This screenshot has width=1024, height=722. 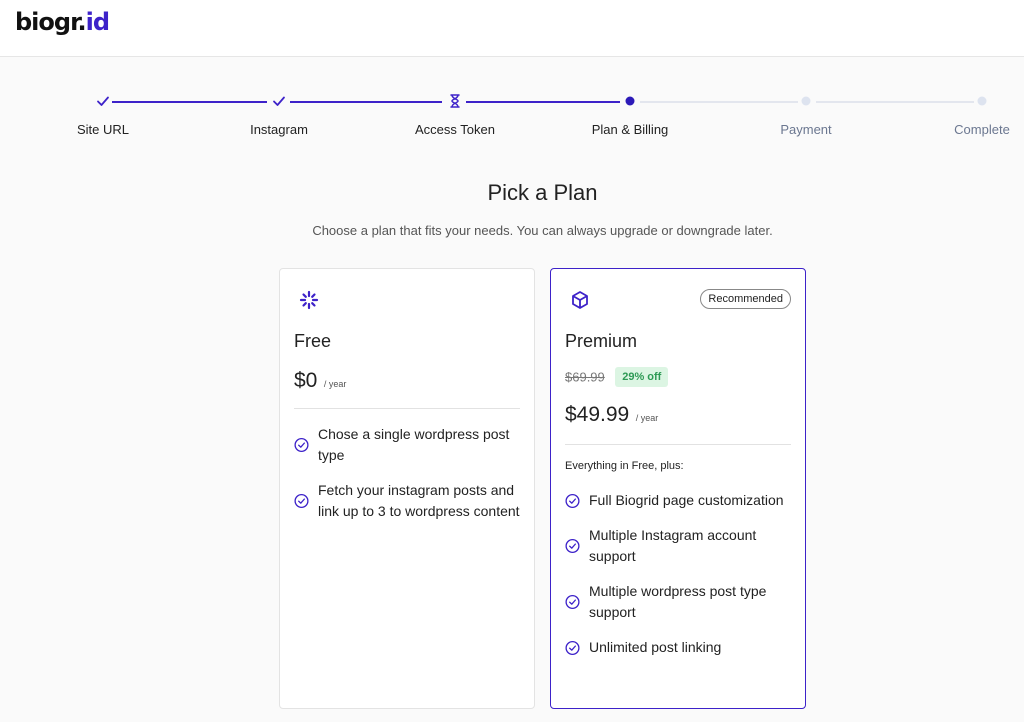 What do you see at coordinates (455, 129) in the screenshot?
I see `step-label: Access Token` at bounding box center [455, 129].